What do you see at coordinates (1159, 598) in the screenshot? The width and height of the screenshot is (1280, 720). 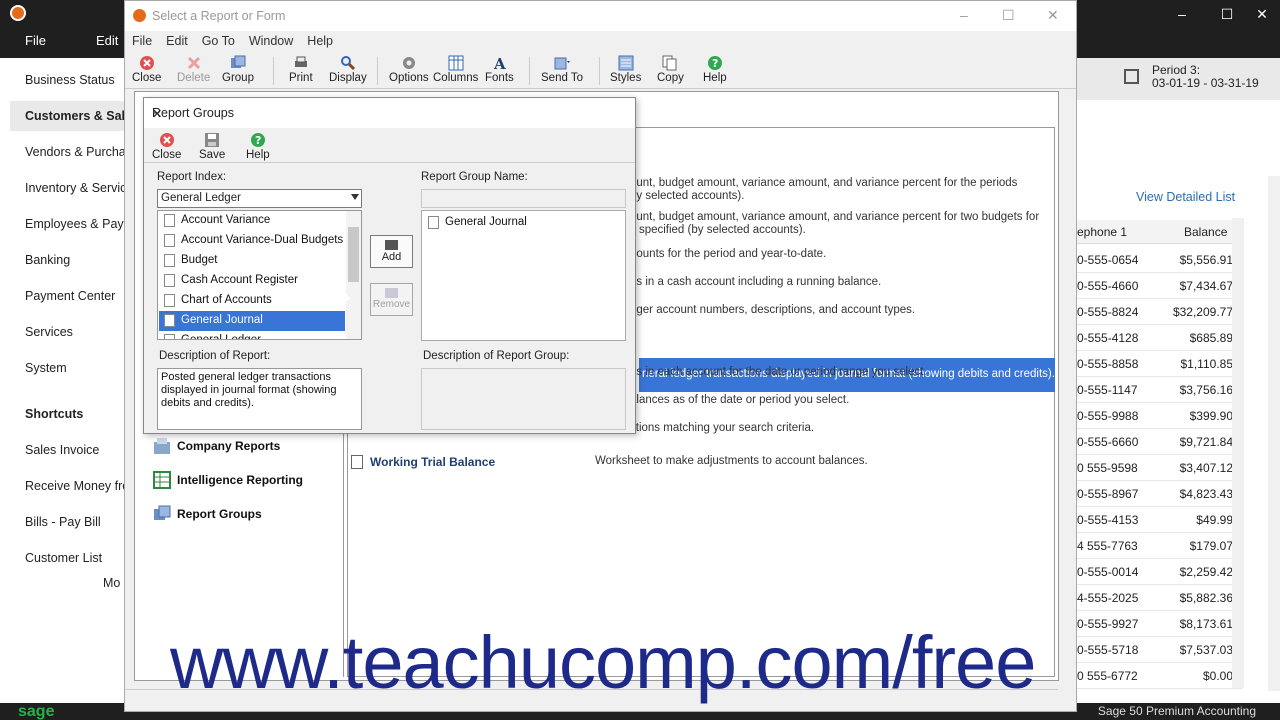 I see `table-row: 4-555-2025 $5,882.36` at bounding box center [1159, 598].